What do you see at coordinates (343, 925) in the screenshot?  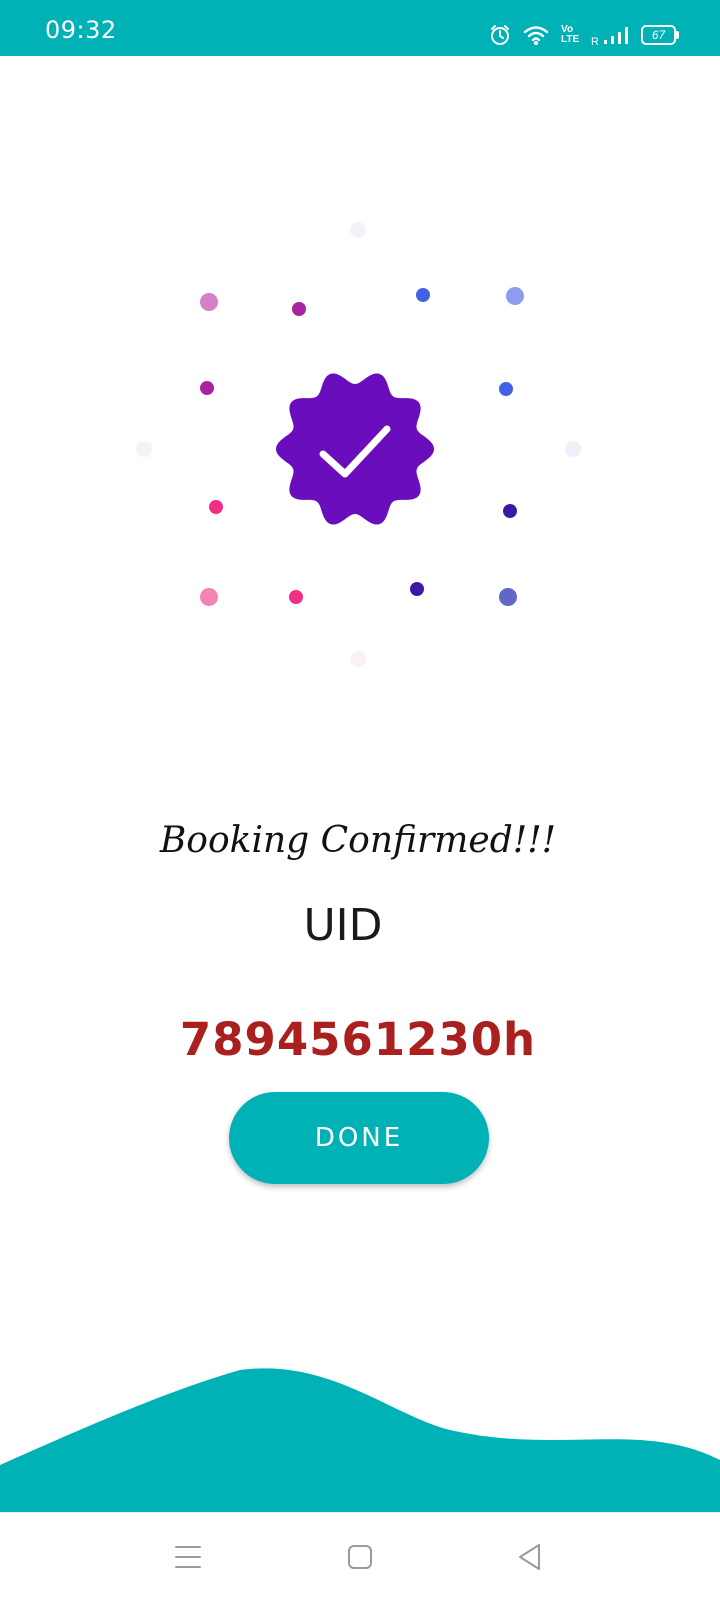 I see `uid-label: UID` at bounding box center [343, 925].